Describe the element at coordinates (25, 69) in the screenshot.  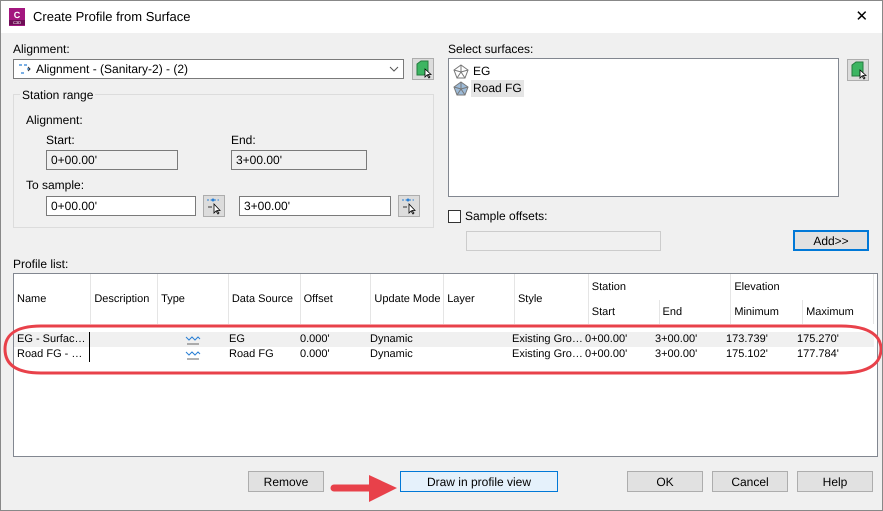
I see `alignment-icon` at that location.